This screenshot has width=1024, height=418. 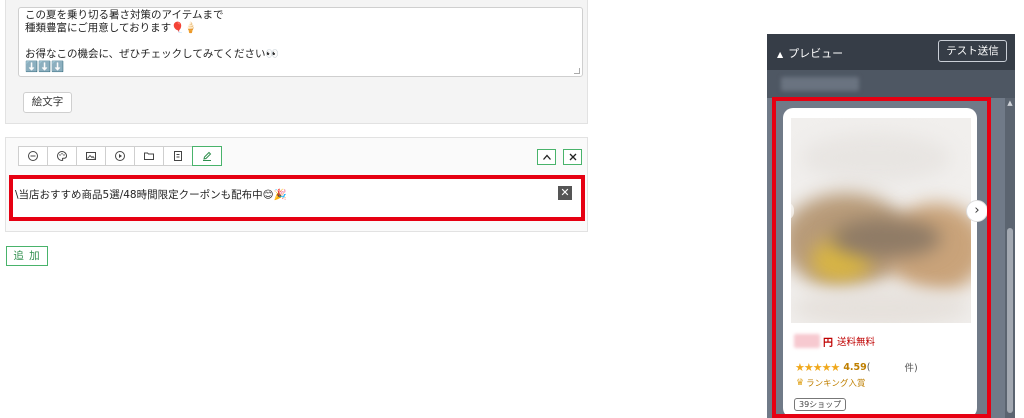 I want to click on emoji-button: 絵文字, so click(x=47, y=102).